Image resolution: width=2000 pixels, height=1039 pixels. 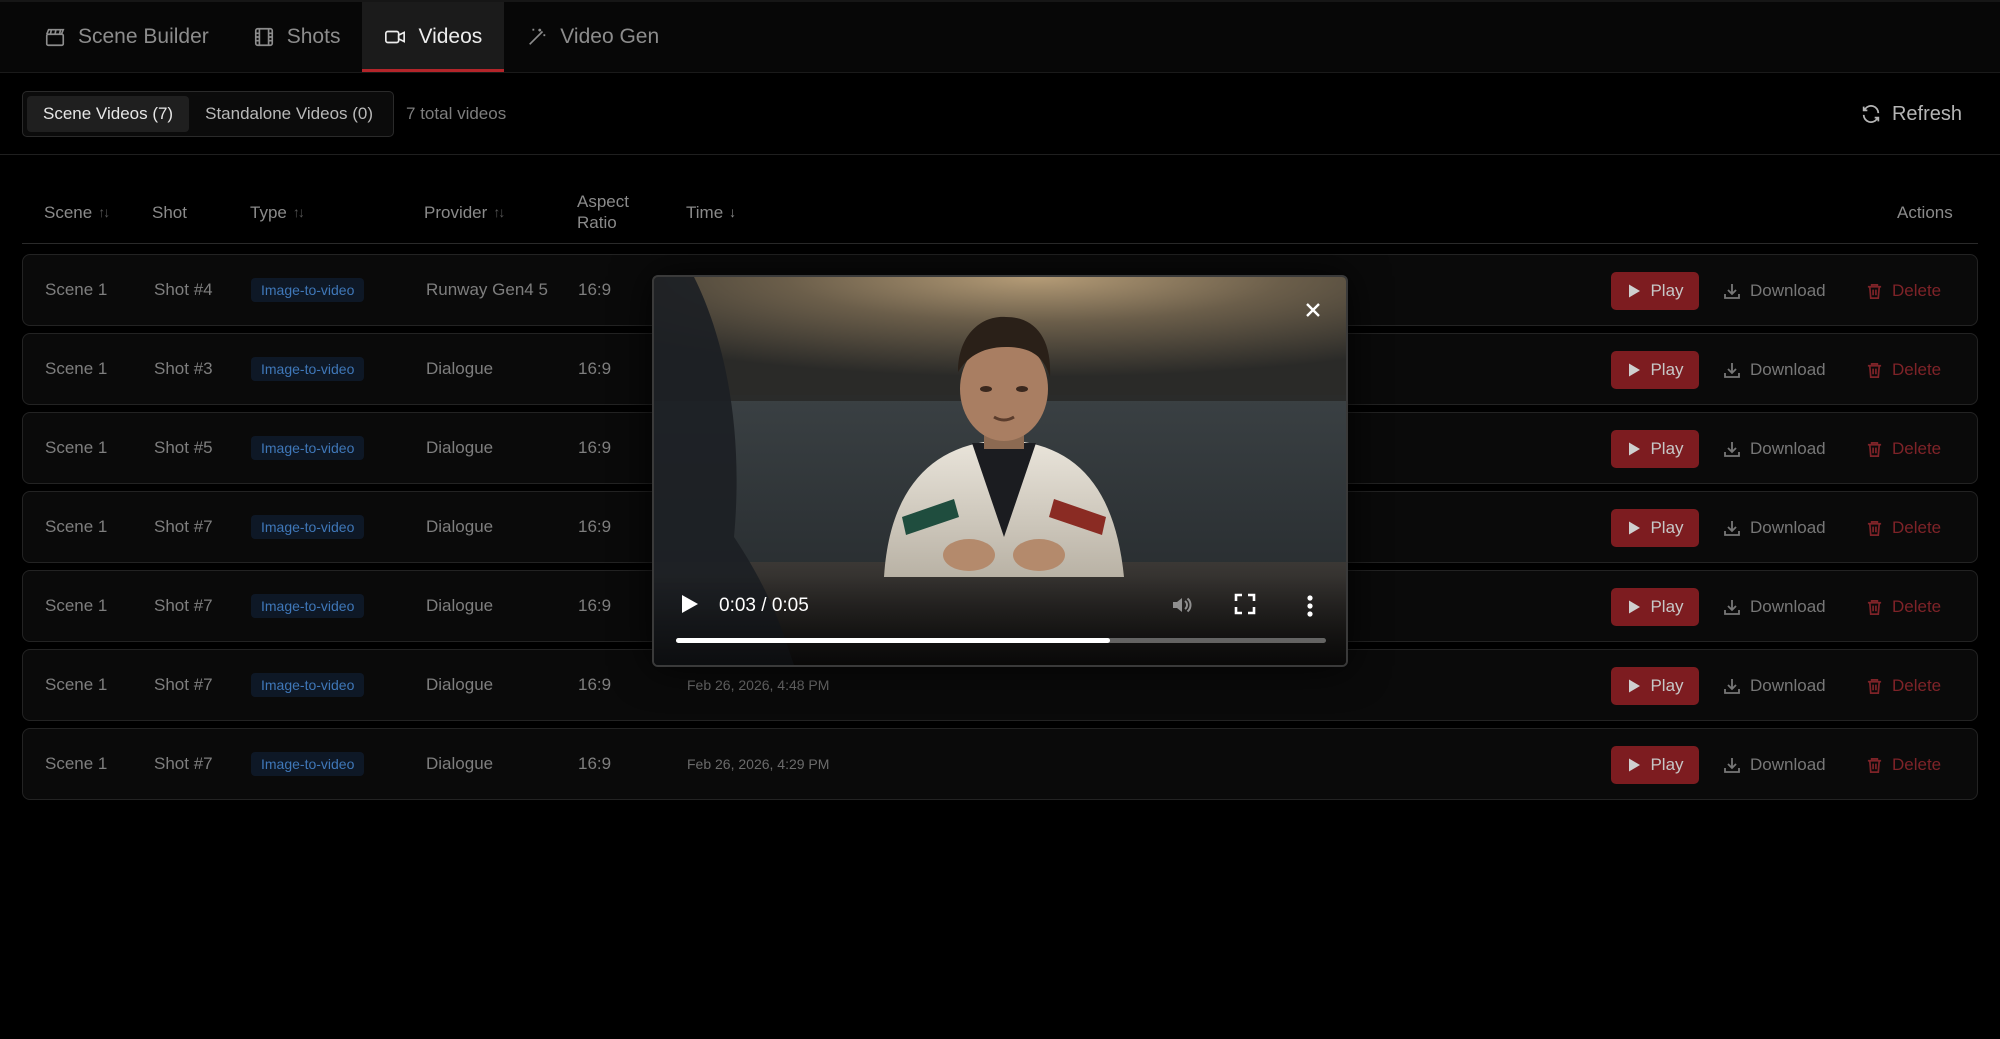 I want to click on tab-scene-builder: Scene Builder, so click(x=126, y=37).